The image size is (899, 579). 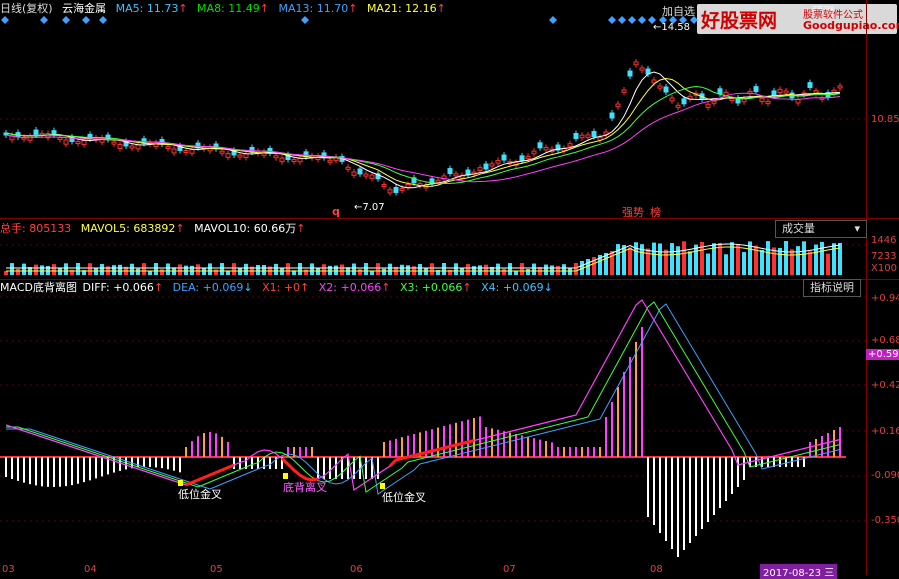 I want to click on volume-axis-unit: X100, so click(x=884, y=268).